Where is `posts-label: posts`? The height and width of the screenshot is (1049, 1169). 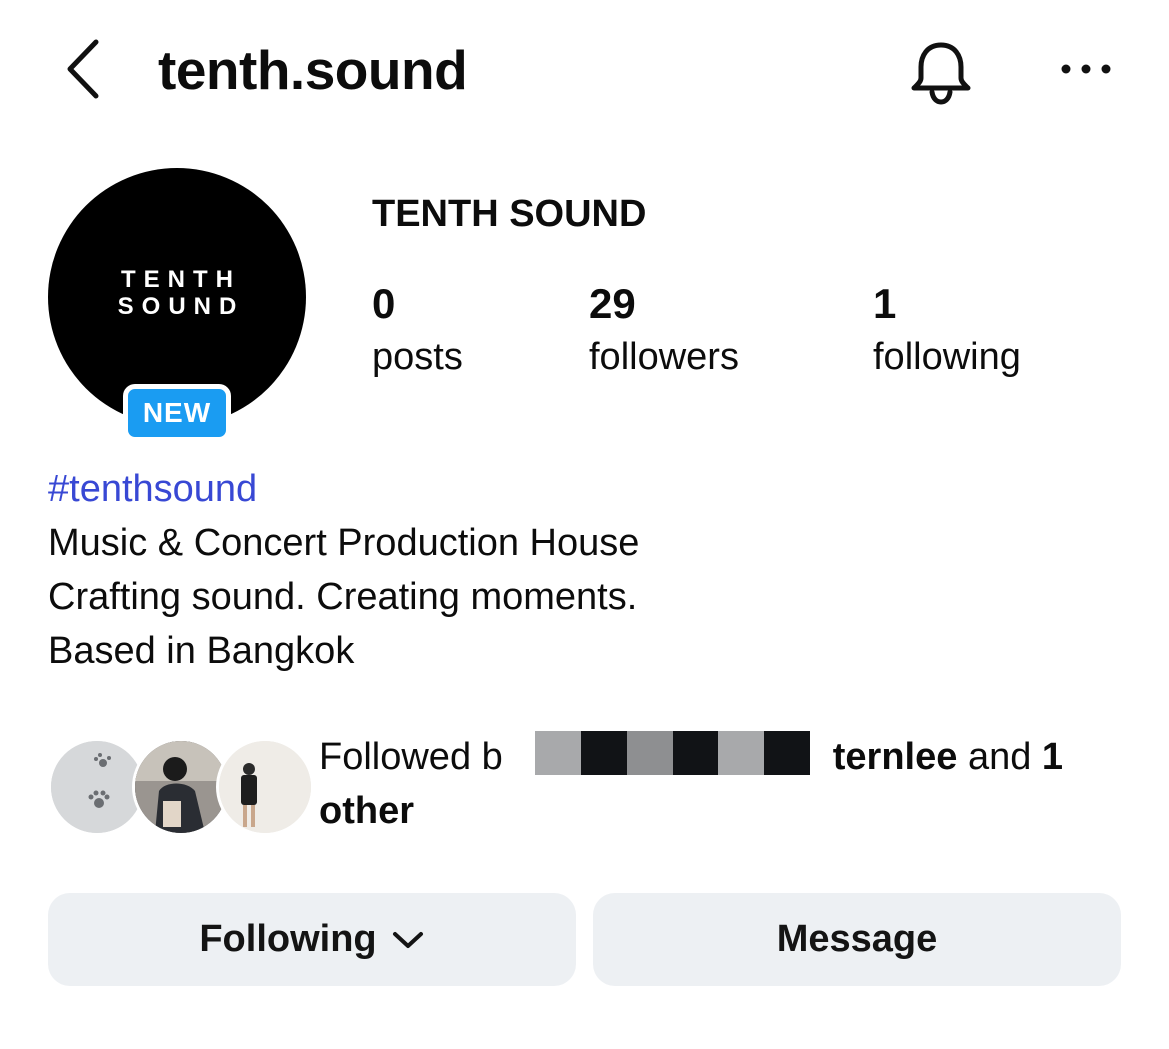
posts-label: posts is located at coordinates (417, 357).